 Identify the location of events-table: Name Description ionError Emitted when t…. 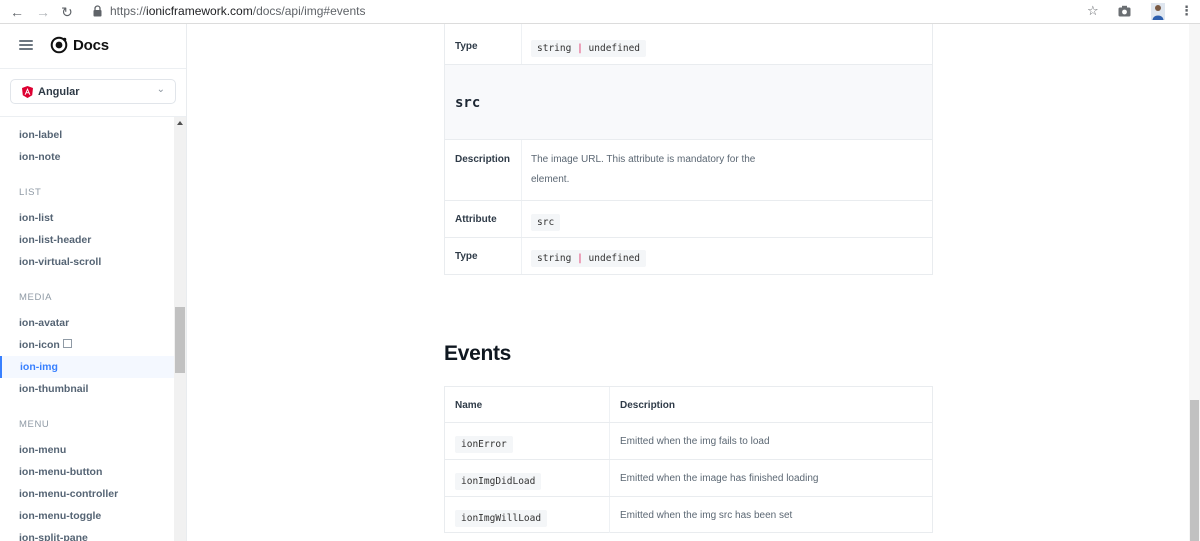
(688, 459).